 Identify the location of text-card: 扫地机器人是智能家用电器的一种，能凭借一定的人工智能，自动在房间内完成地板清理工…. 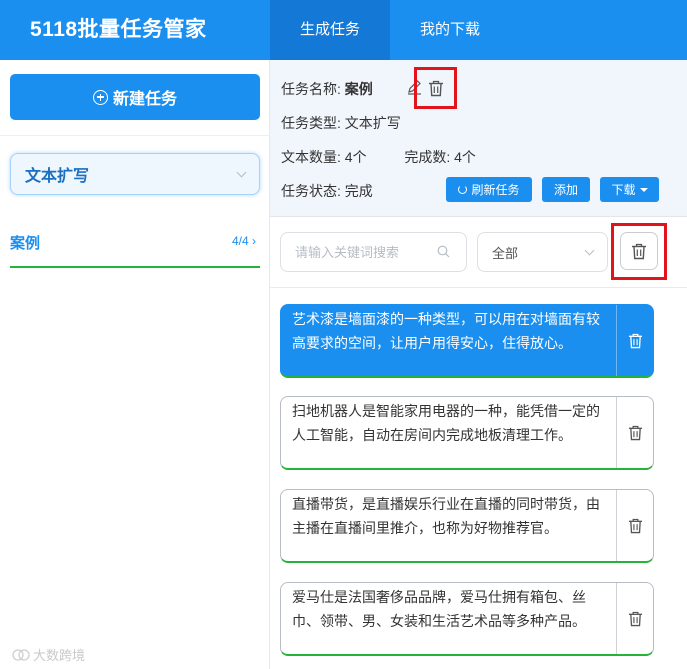
(467, 433).